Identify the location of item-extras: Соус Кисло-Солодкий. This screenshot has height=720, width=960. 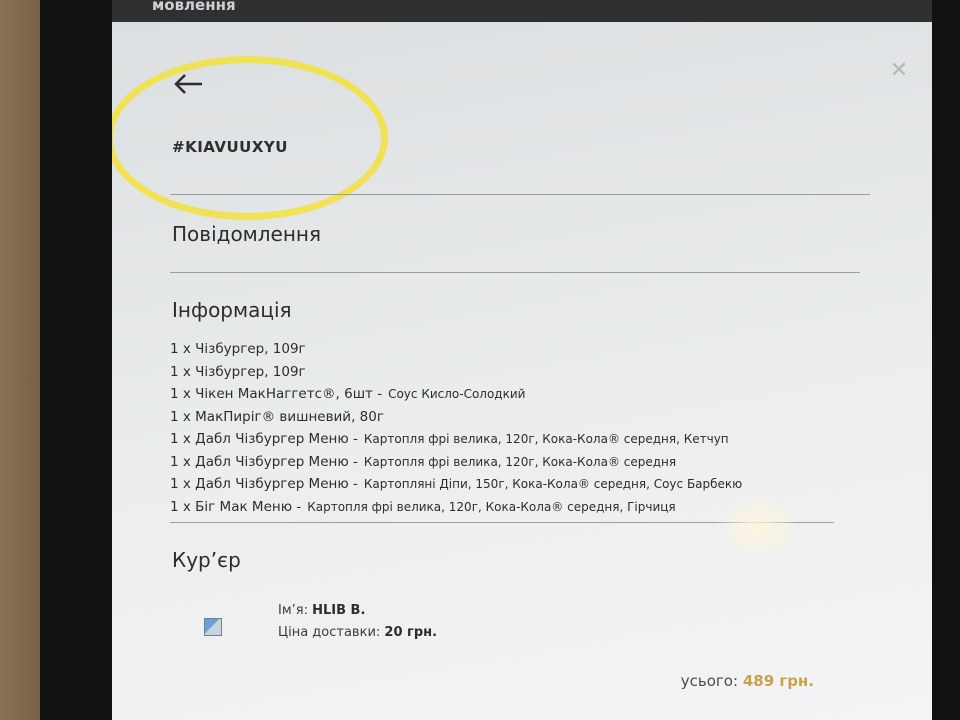
(457, 394).